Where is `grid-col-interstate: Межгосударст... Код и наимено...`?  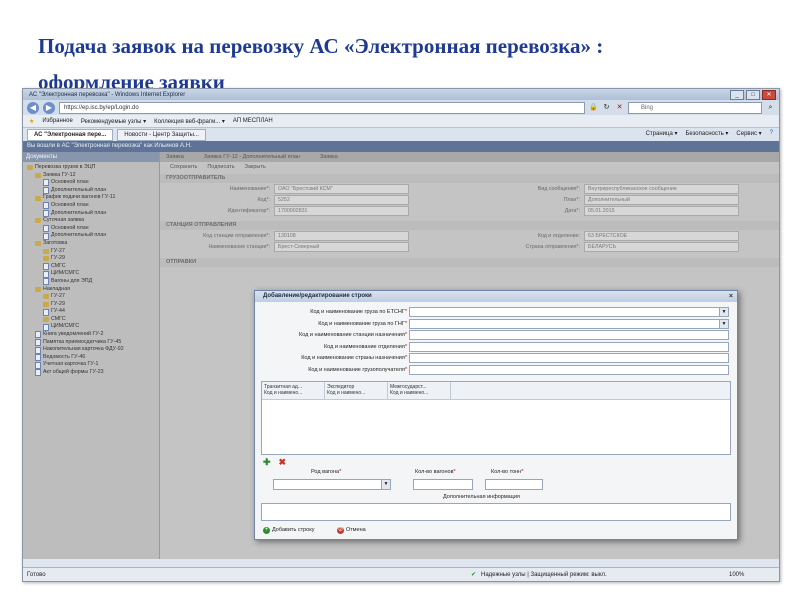 grid-col-interstate: Межгосударст... Код и наимено... is located at coordinates (419, 390).